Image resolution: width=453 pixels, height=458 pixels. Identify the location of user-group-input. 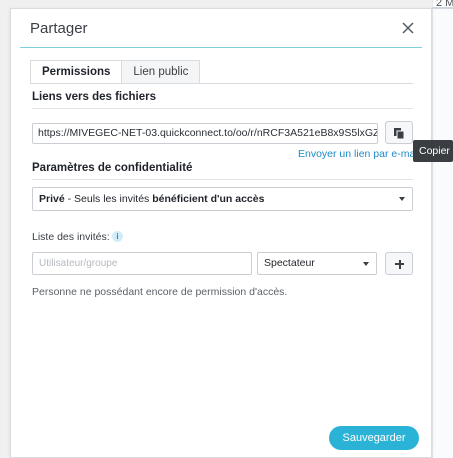
(142, 263).